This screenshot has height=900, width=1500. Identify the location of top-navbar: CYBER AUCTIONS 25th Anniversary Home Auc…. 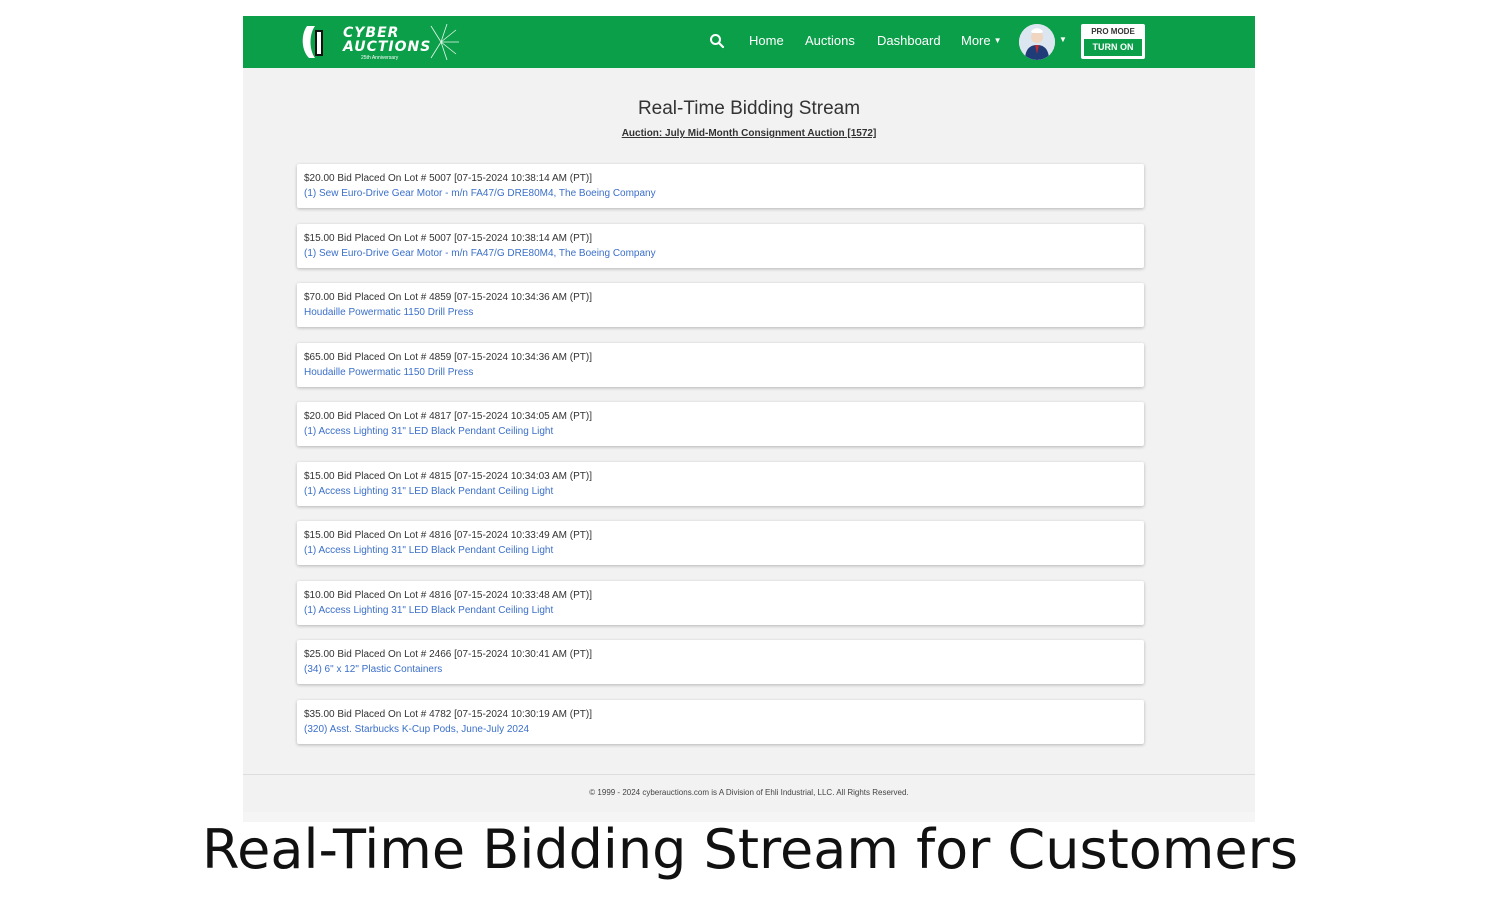
(749, 42).